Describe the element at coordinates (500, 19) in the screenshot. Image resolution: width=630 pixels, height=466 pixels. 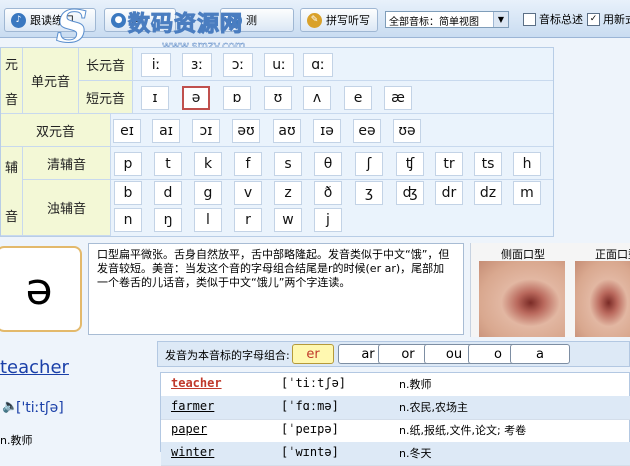
I see `chevron-down-icon: ▼` at that location.